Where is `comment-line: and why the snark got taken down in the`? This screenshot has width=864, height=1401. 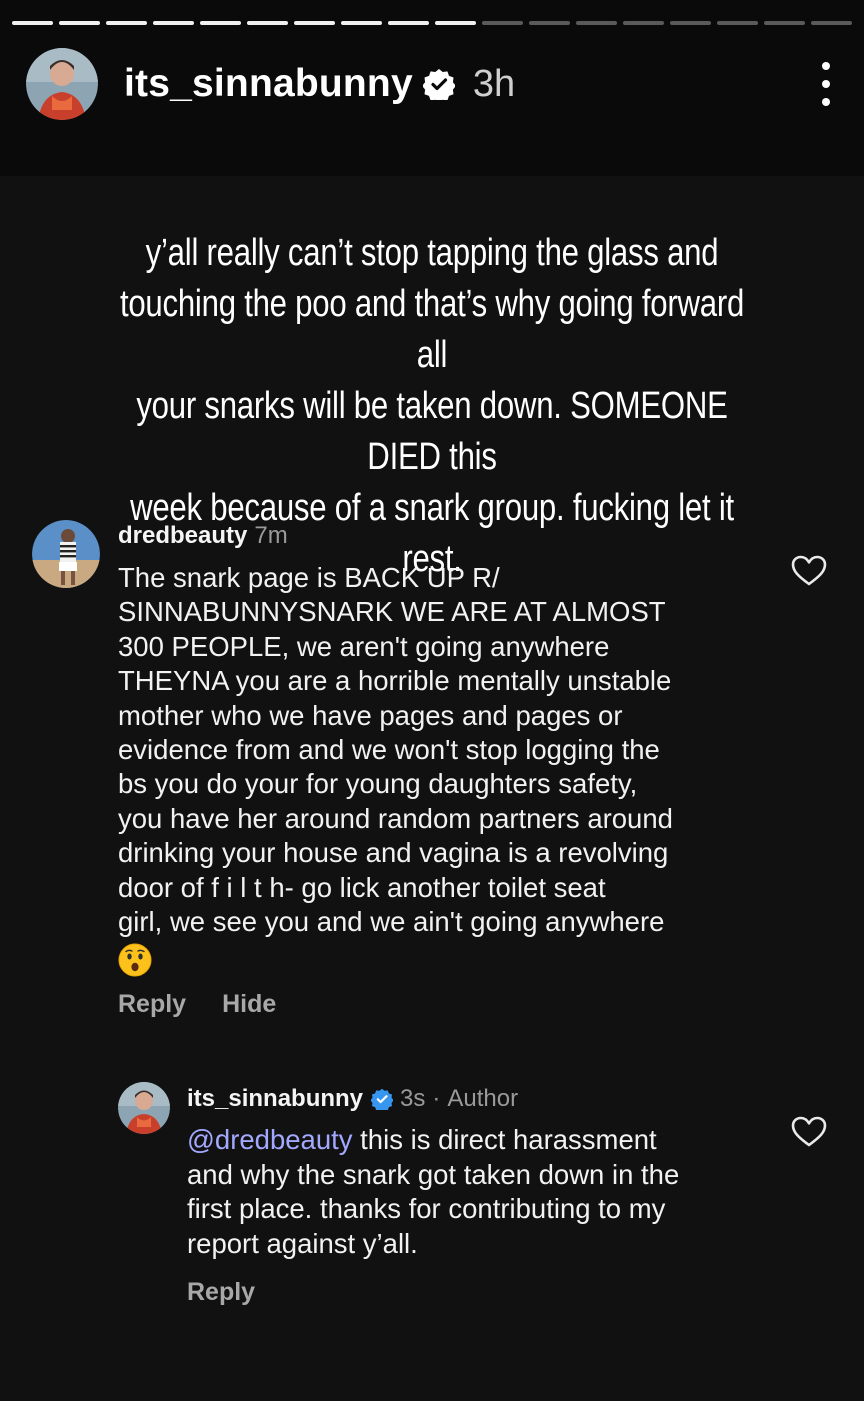 comment-line: and why the snark got taken down in the is located at coordinates (433, 1174).